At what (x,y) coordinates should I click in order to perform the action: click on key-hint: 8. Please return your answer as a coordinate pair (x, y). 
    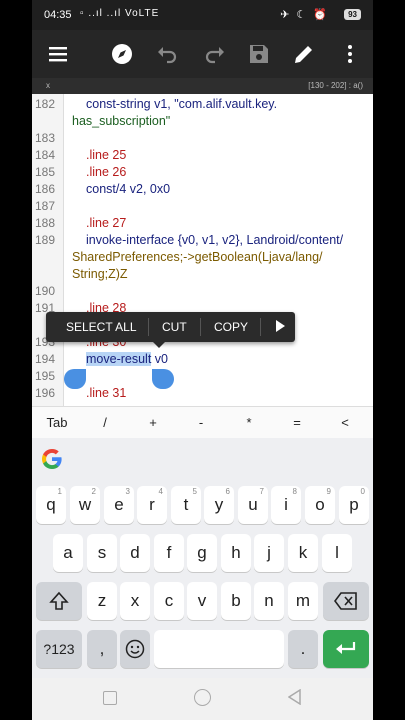
    Looking at the image, I should click on (294, 491).